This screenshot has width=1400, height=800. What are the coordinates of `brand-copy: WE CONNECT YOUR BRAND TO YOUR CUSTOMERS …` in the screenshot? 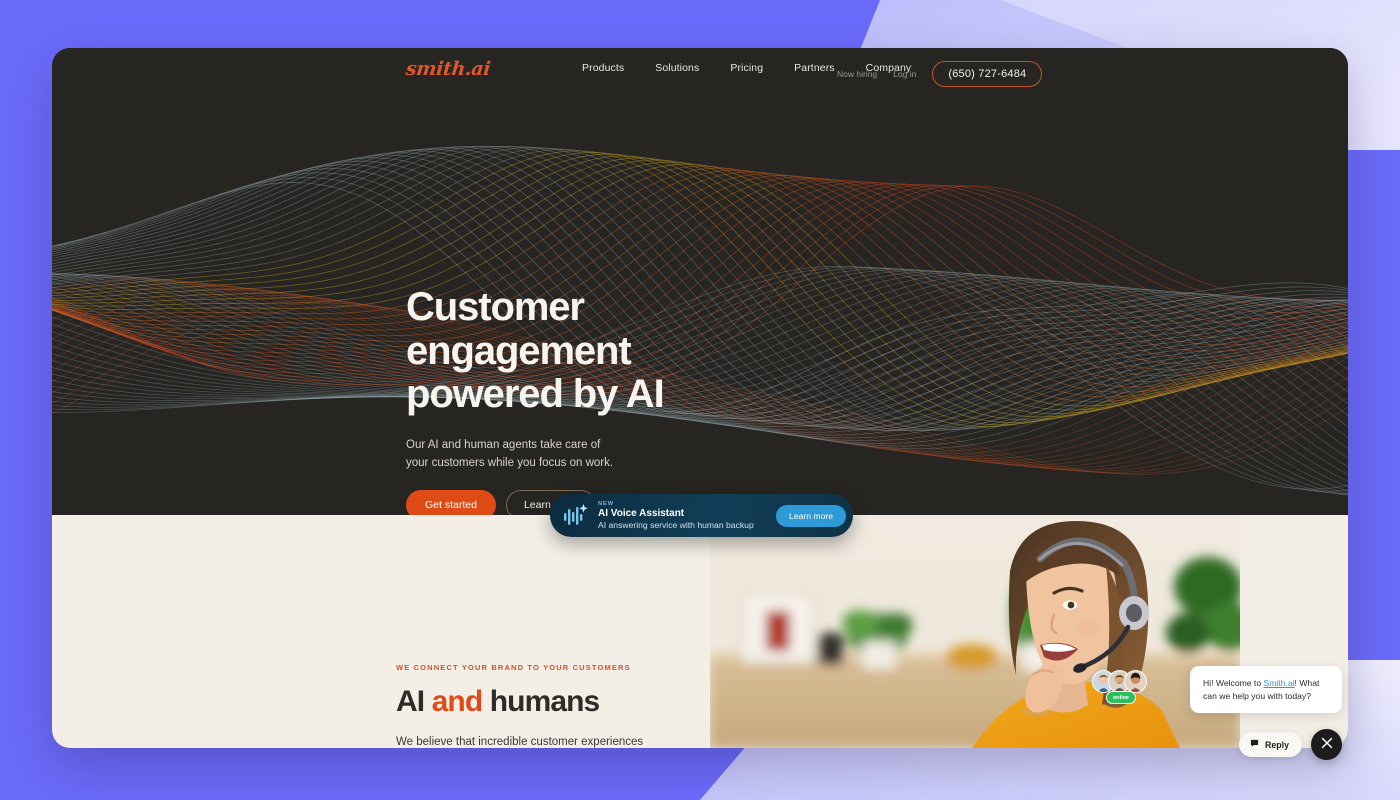 It's located at (546, 705).